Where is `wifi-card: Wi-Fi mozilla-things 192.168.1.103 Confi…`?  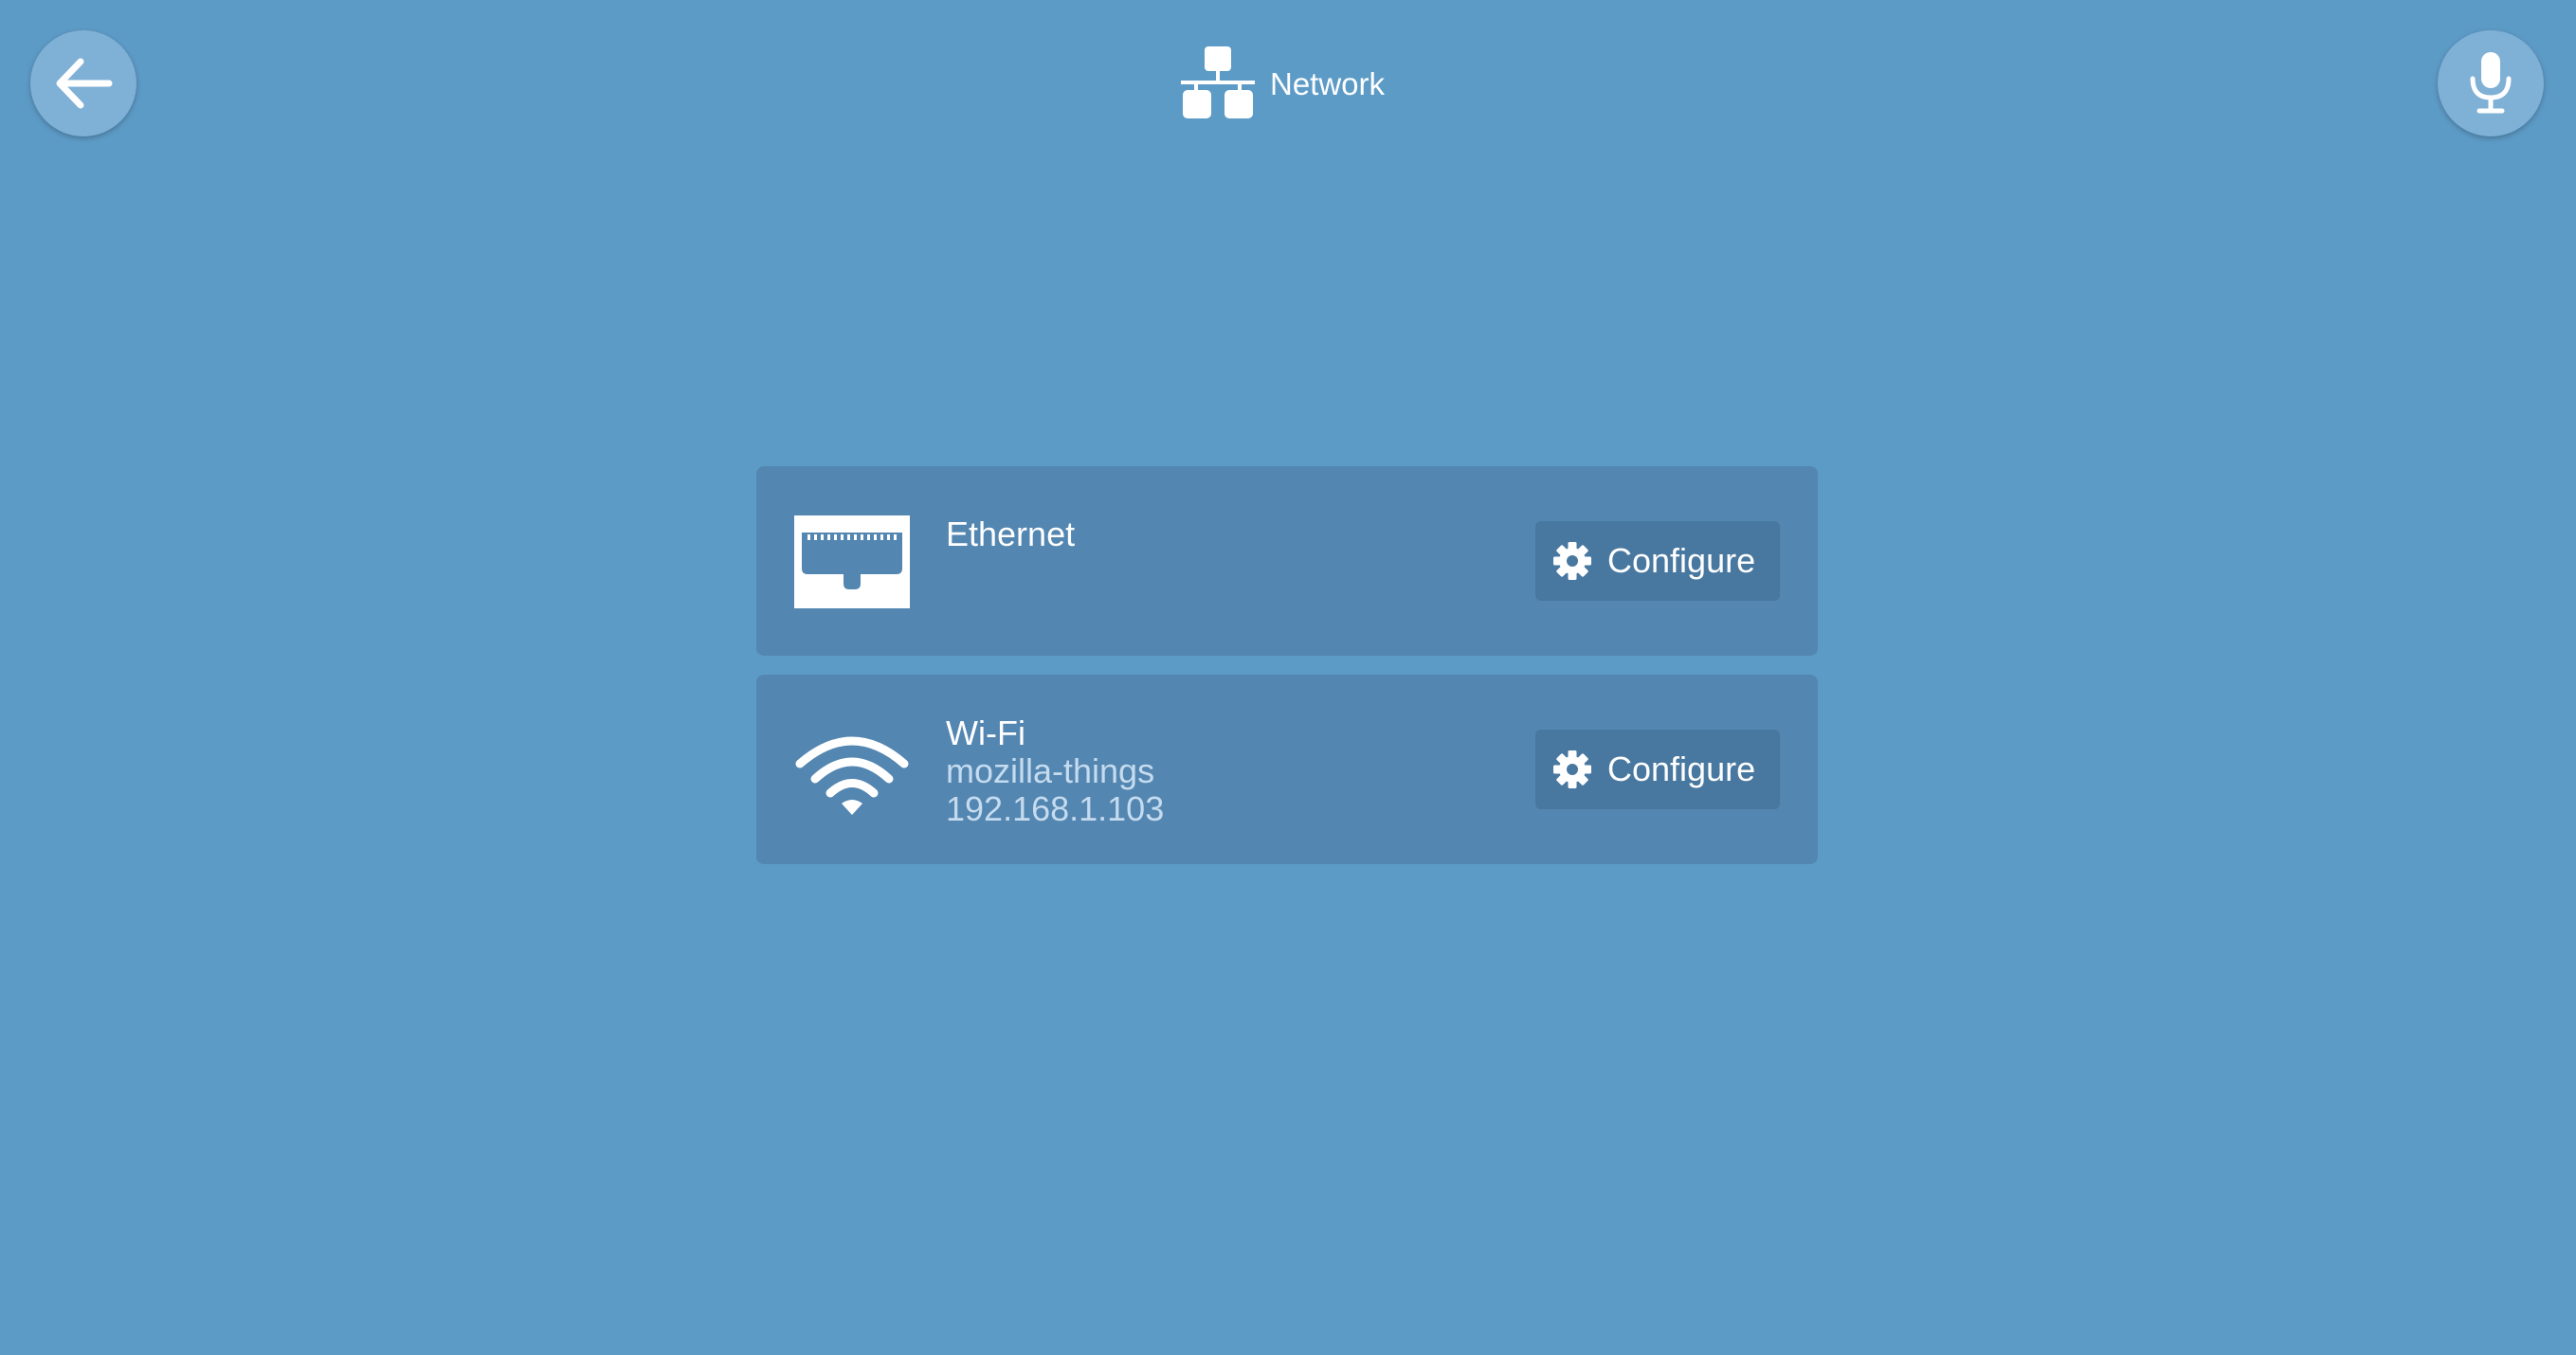
wifi-card: Wi-Fi mozilla-things 192.168.1.103 Confi… is located at coordinates (1287, 769).